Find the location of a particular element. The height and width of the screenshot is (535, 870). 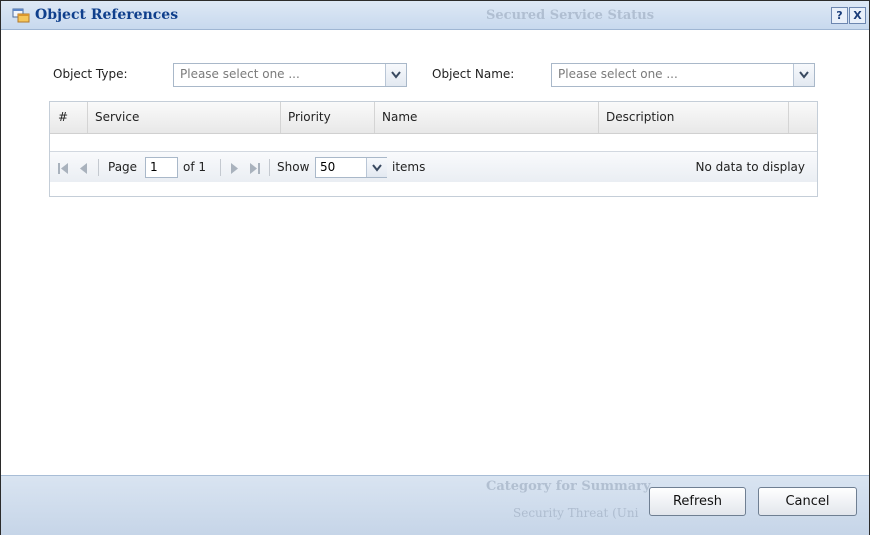

column-service: Service is located at coordinates (184, 117).